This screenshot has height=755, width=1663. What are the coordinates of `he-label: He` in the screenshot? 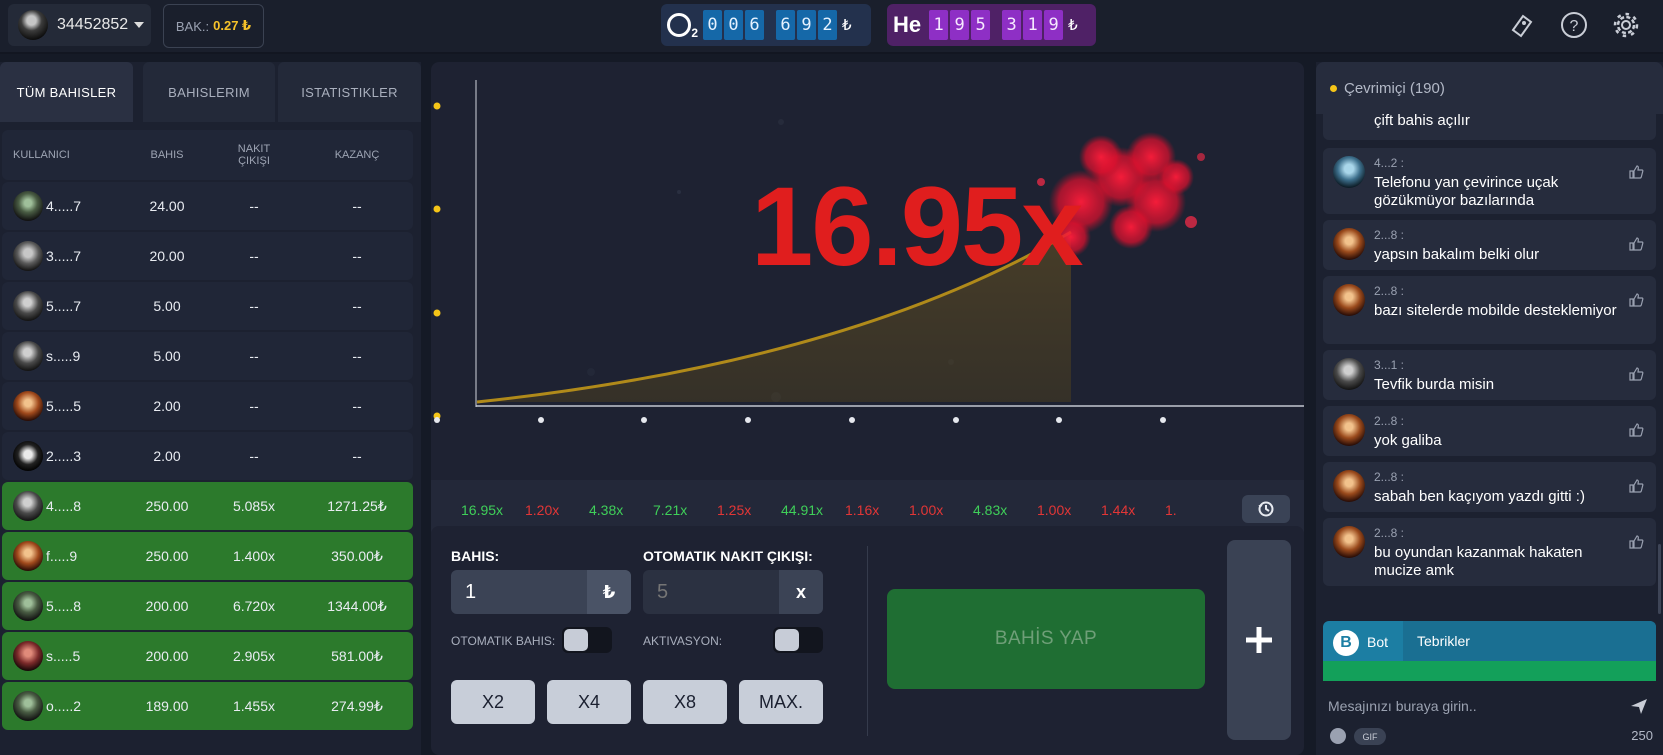 It's located at (907, 24).